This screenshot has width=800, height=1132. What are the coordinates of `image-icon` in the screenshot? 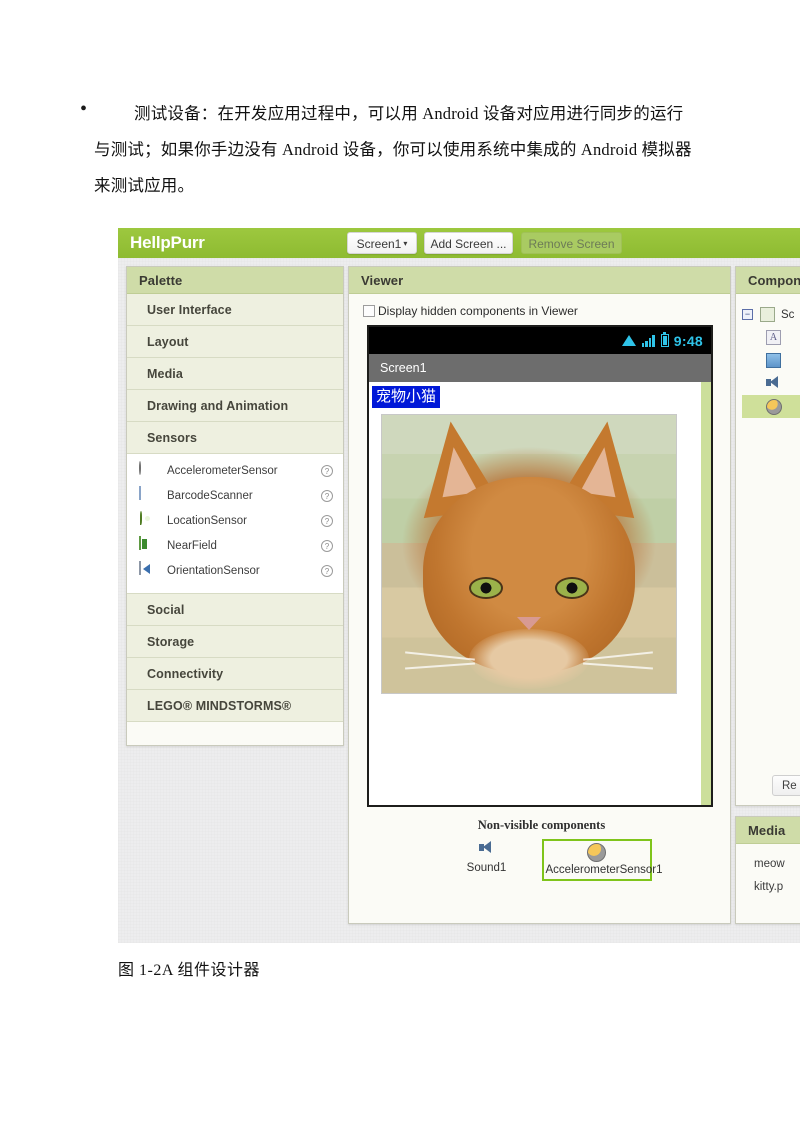 It's located at (773, 360).